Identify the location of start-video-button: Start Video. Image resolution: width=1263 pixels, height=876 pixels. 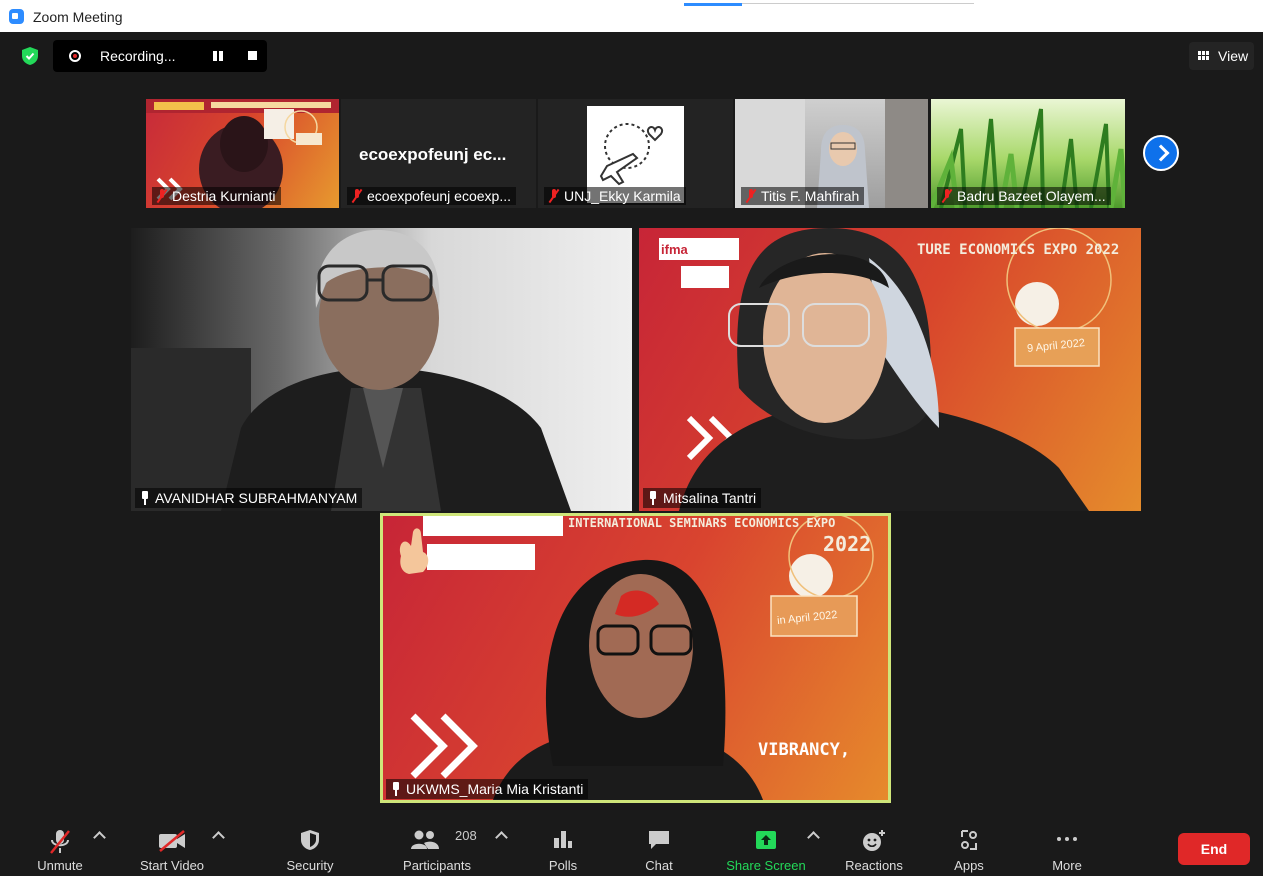
(172, 850).